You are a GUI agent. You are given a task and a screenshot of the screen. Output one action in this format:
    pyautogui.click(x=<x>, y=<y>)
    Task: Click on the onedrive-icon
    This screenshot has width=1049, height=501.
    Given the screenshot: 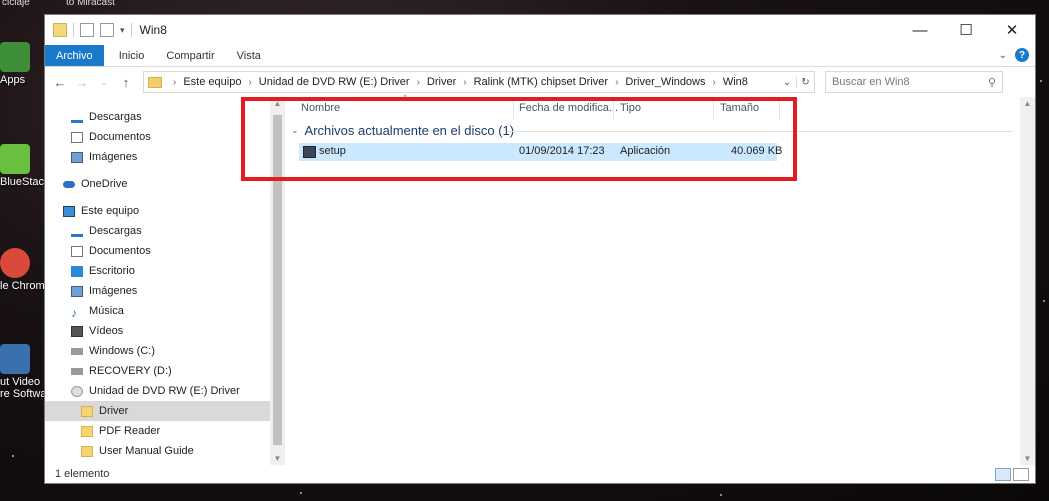 What is the action you would take?
    pyautogui.click(x=69, y=184)
    